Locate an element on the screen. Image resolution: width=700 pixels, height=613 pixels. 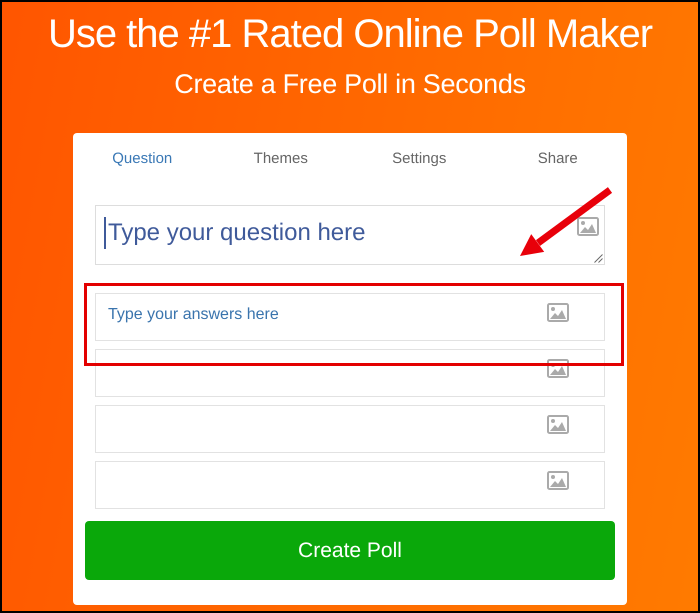
tab: Settings is located at coordinates (419, 158).